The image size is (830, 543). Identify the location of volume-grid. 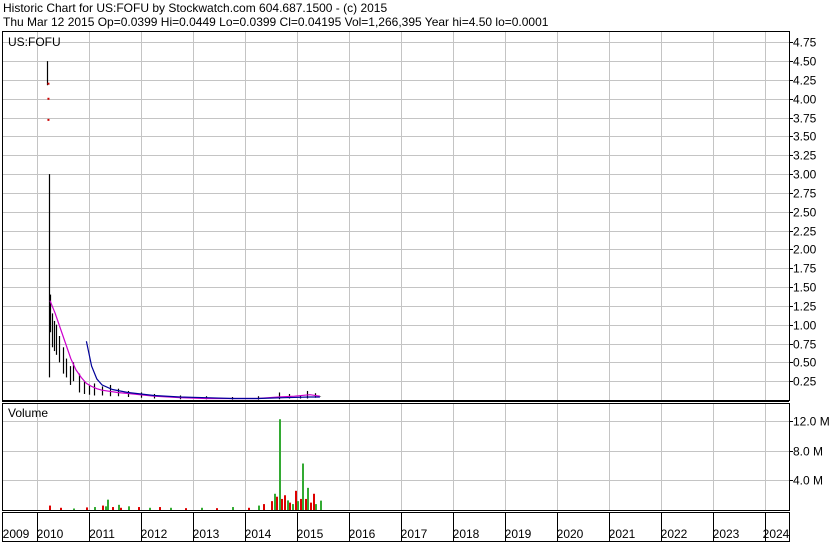
(397, 451).